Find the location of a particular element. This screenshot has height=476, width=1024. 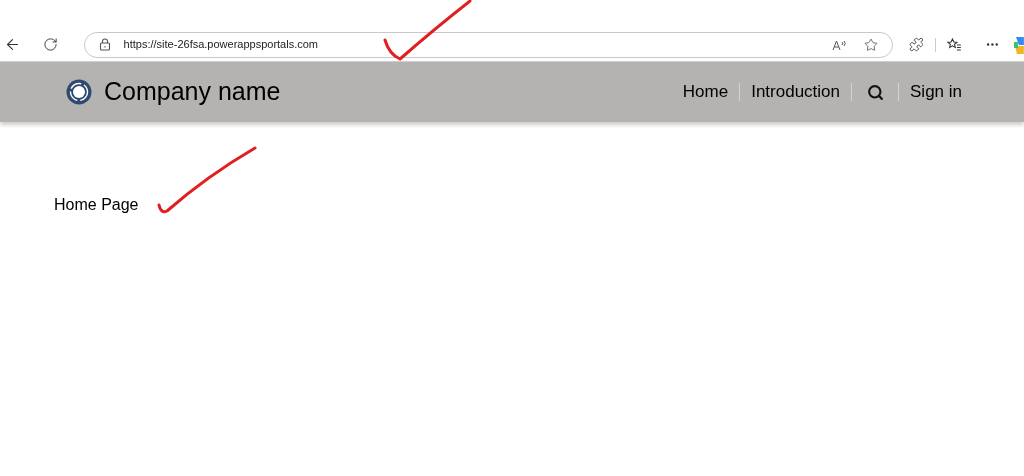

read-aloud-icon is located at coordinates (839, 44).